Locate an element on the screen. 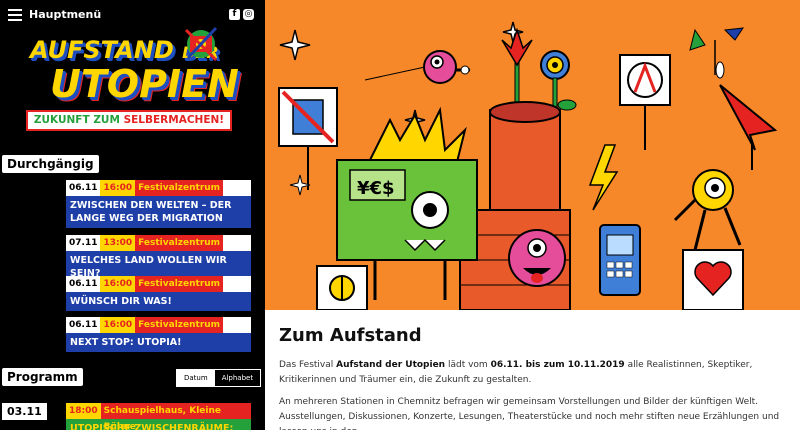 This screenshot has width=800, height=430. instagram-icon: ◎ is located at coordinates (248, 14).